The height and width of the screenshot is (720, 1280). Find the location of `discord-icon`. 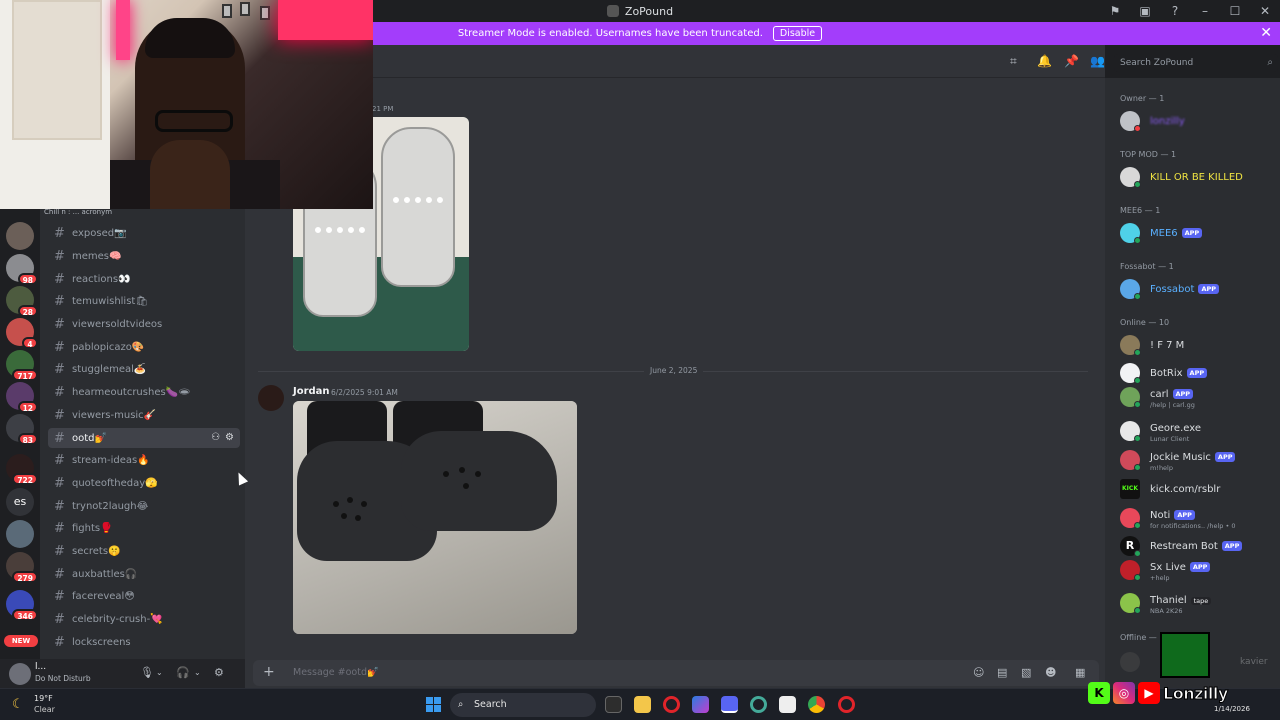

discord-icon is located at coordinates (729, 704).